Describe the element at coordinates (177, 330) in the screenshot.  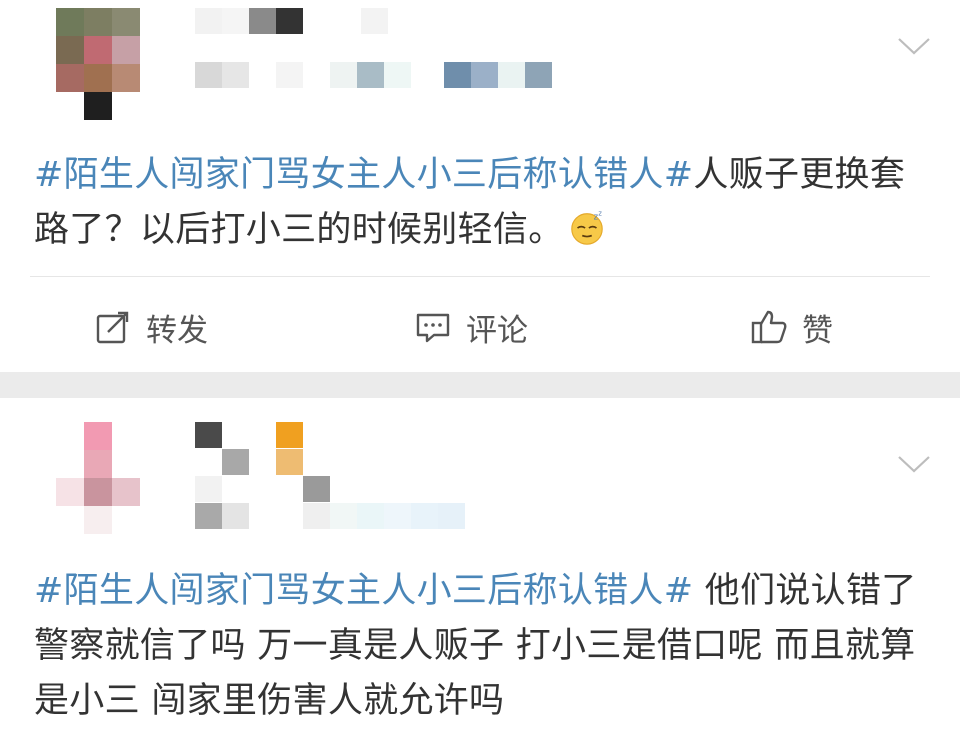
I see `repost-label: 转发` at that location.